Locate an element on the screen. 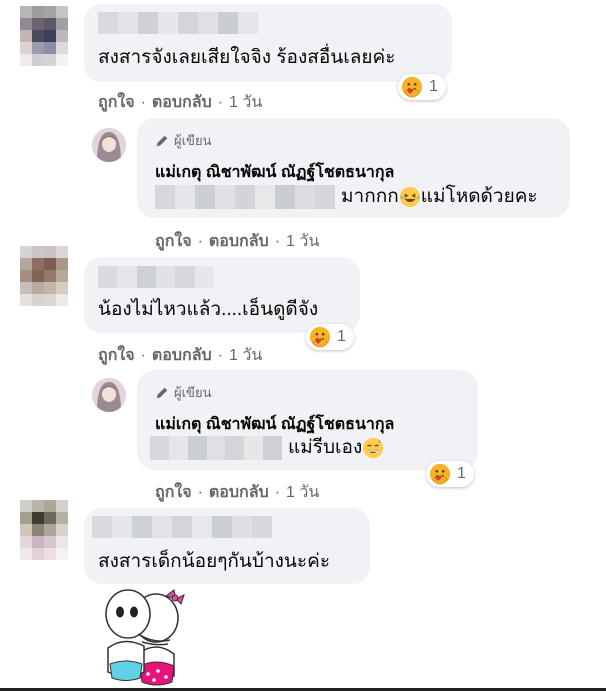 This screenshot has height=691, width=606. comment-text: สงสารเด็กน้อยๆกันบ้างนะค่ะ is located at coordinates (214, 561).